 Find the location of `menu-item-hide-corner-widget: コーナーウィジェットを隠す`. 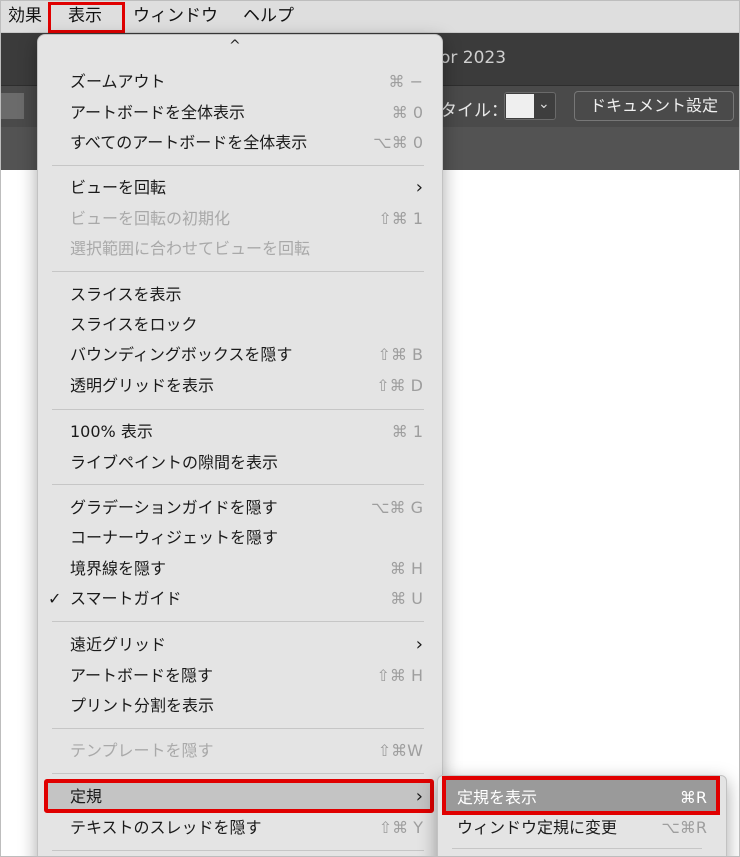

menu-item-hide-corner-widget: コーナーウィジェットを隠す is located at coordinates (247, 538).